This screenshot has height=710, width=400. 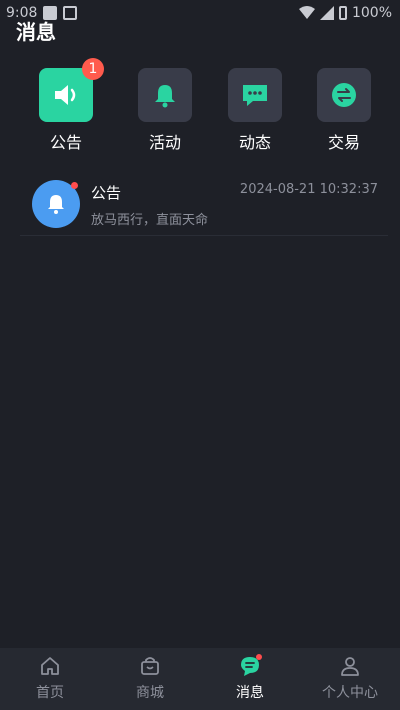 I want to click on wifi-icon, so click(x=306, y=12).